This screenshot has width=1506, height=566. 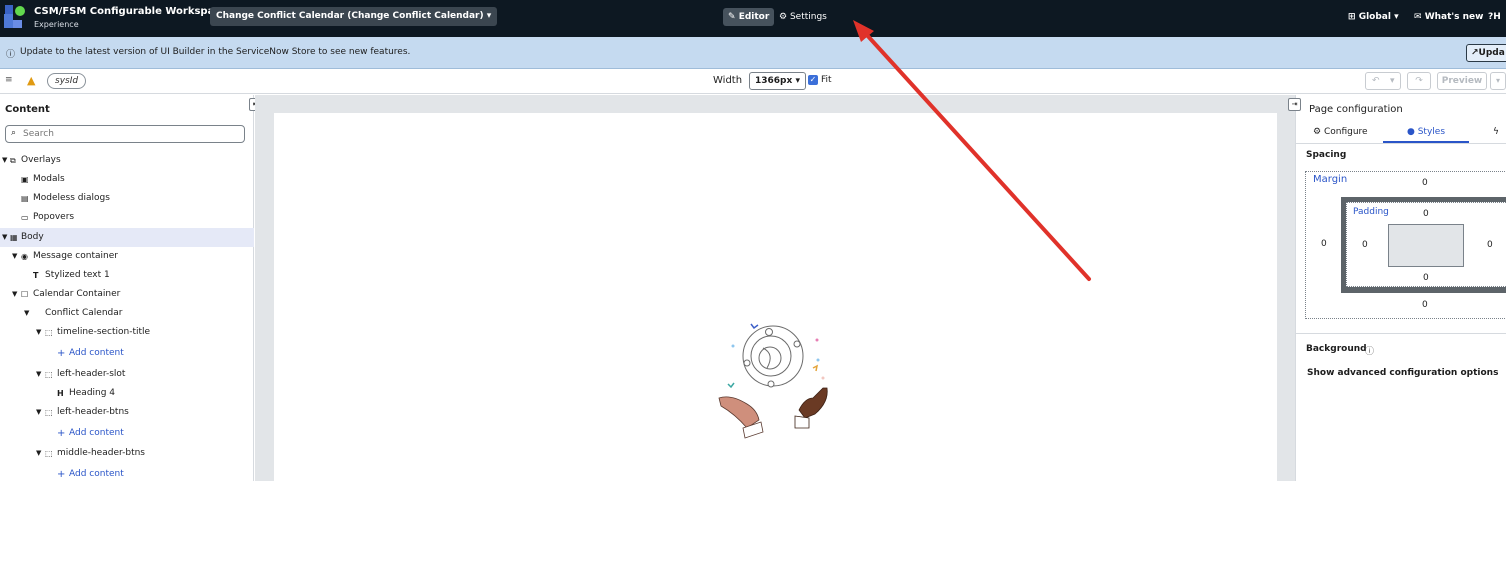 I want to click on tree-item-calendar-container: ▼ ☐ Calendar Container, so click(x=127, y=294).